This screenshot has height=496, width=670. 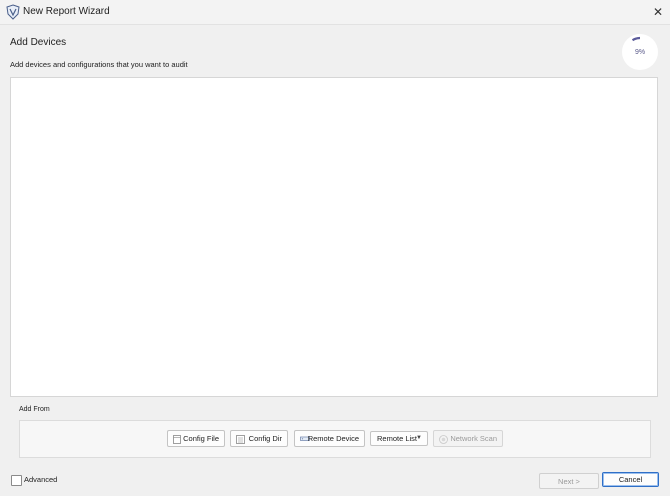 I want to click on progress-indicator: 9%, so click(x=640, y=52).